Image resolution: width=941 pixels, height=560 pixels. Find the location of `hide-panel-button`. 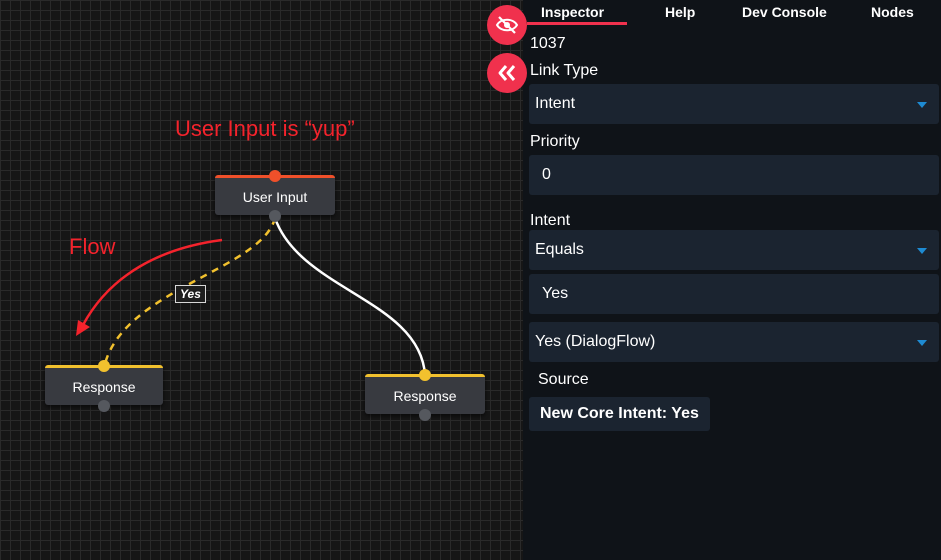

hide-panel-button is located at coordinates (507, 25).